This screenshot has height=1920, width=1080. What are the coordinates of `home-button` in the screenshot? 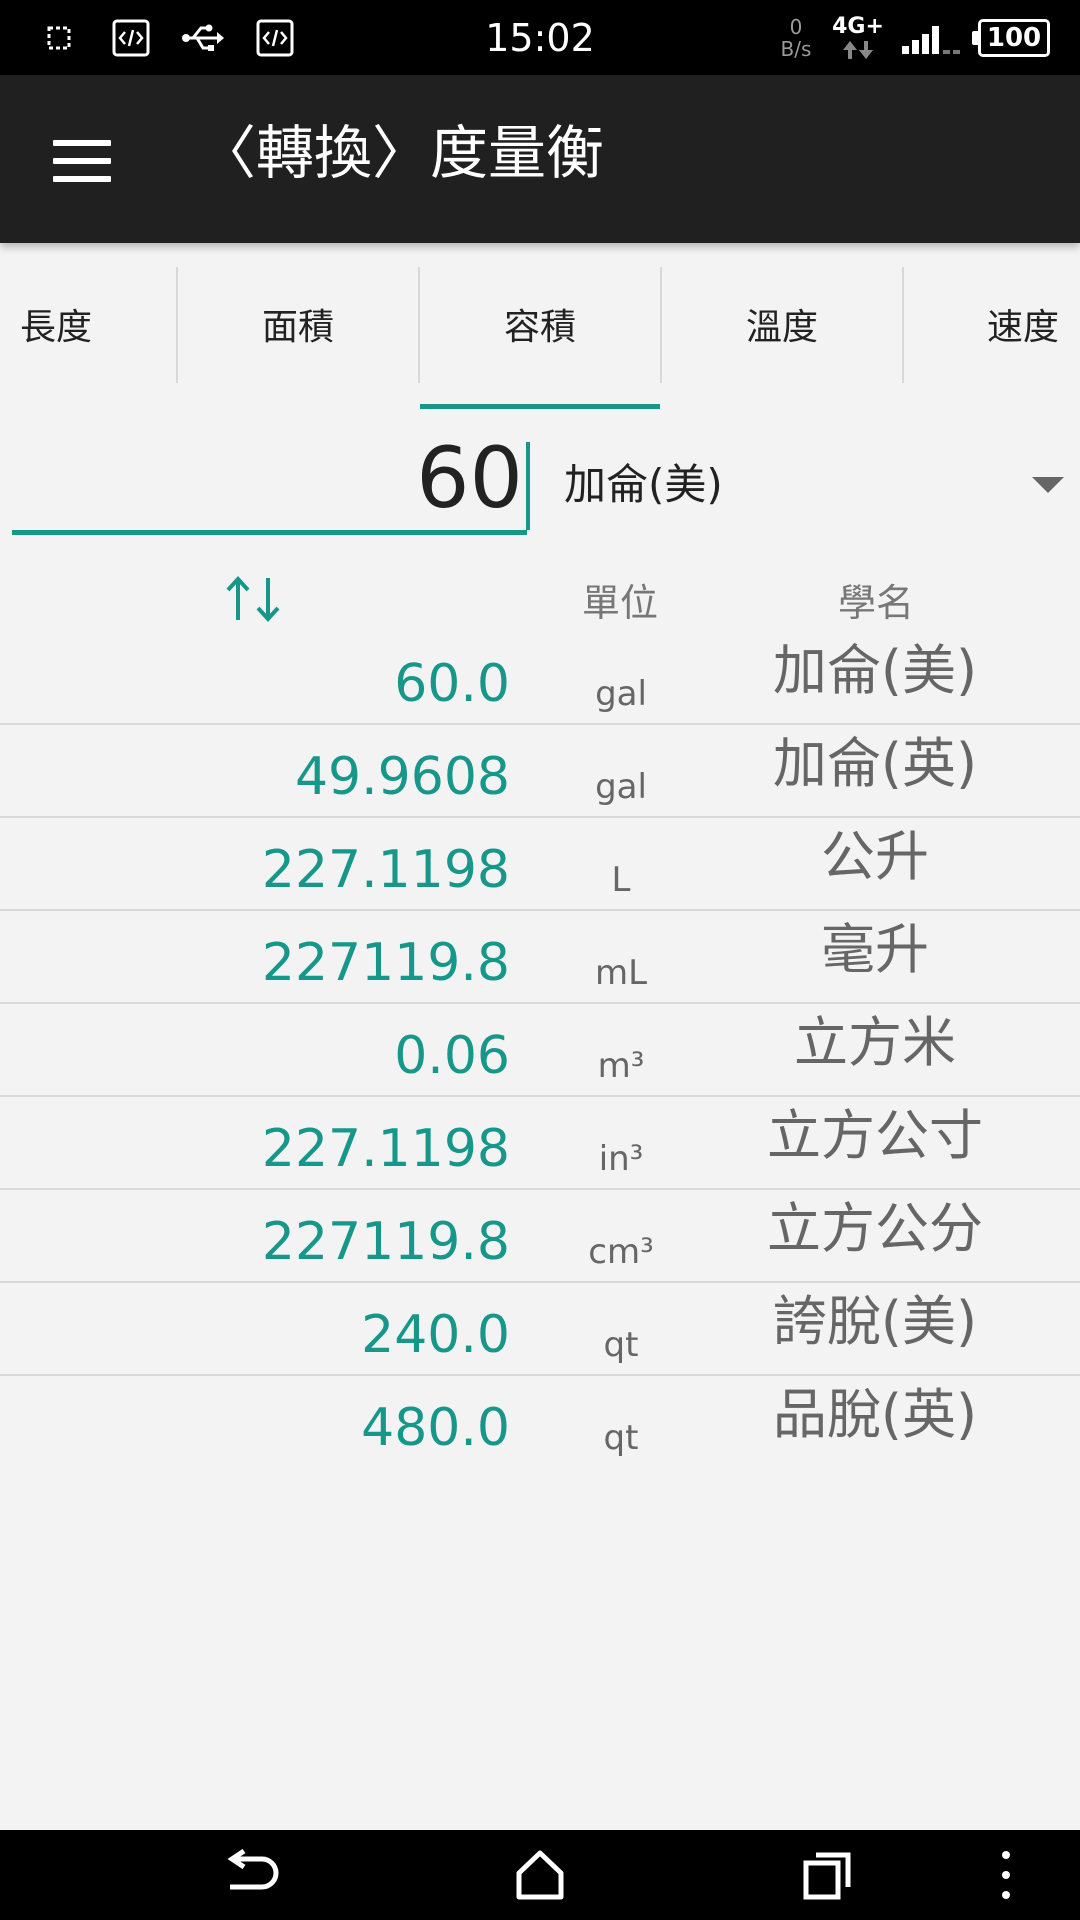 It's located at (540, 1875).